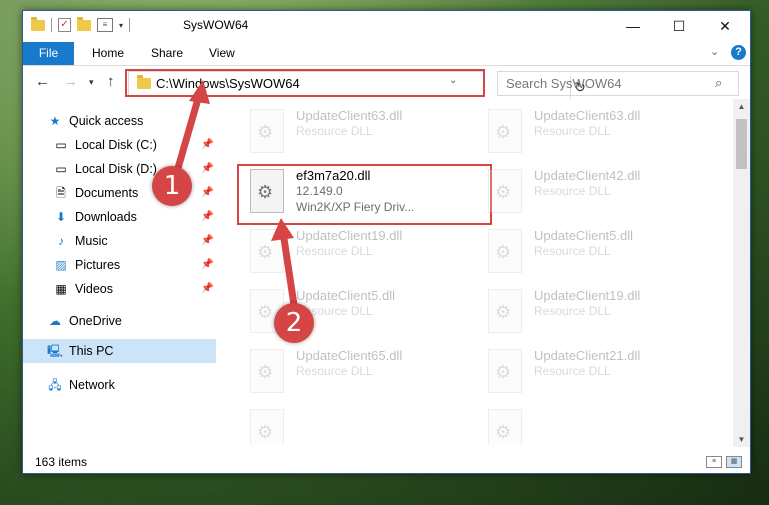  I want to click on item-count: 163 items, so click(61, 462).